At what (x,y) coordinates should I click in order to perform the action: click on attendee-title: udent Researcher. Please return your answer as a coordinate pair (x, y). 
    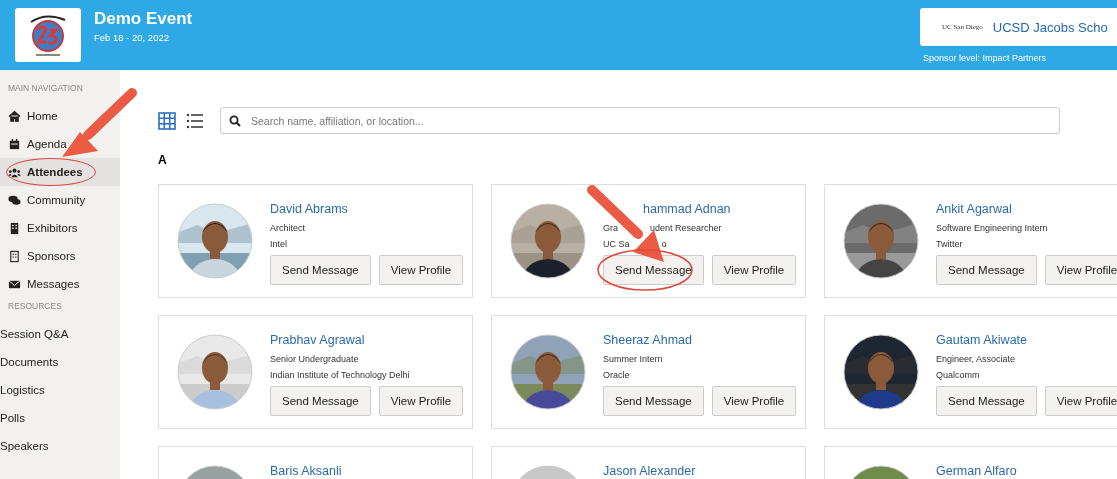
    Looking at the image, I should click on (686, 228).